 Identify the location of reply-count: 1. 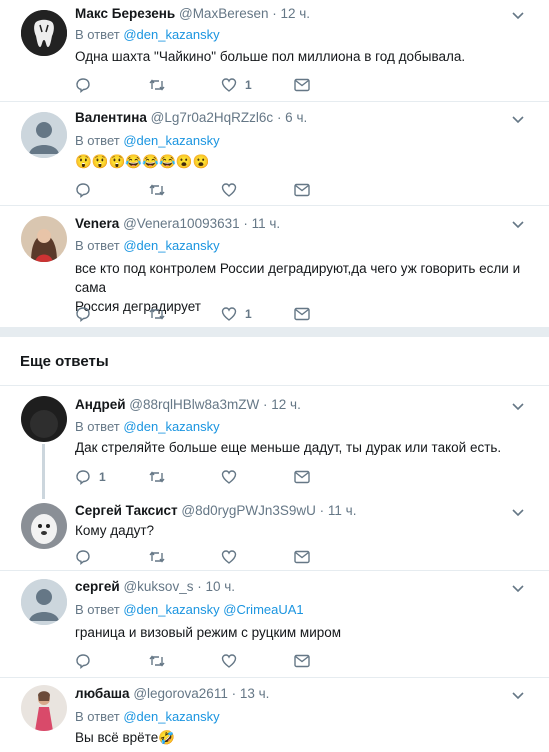
(102, 477).